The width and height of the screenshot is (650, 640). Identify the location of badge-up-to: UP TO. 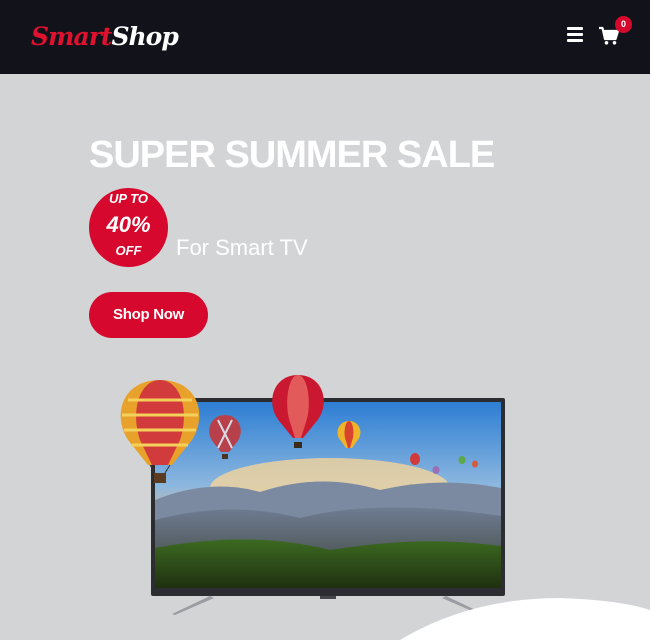
(128, 198).